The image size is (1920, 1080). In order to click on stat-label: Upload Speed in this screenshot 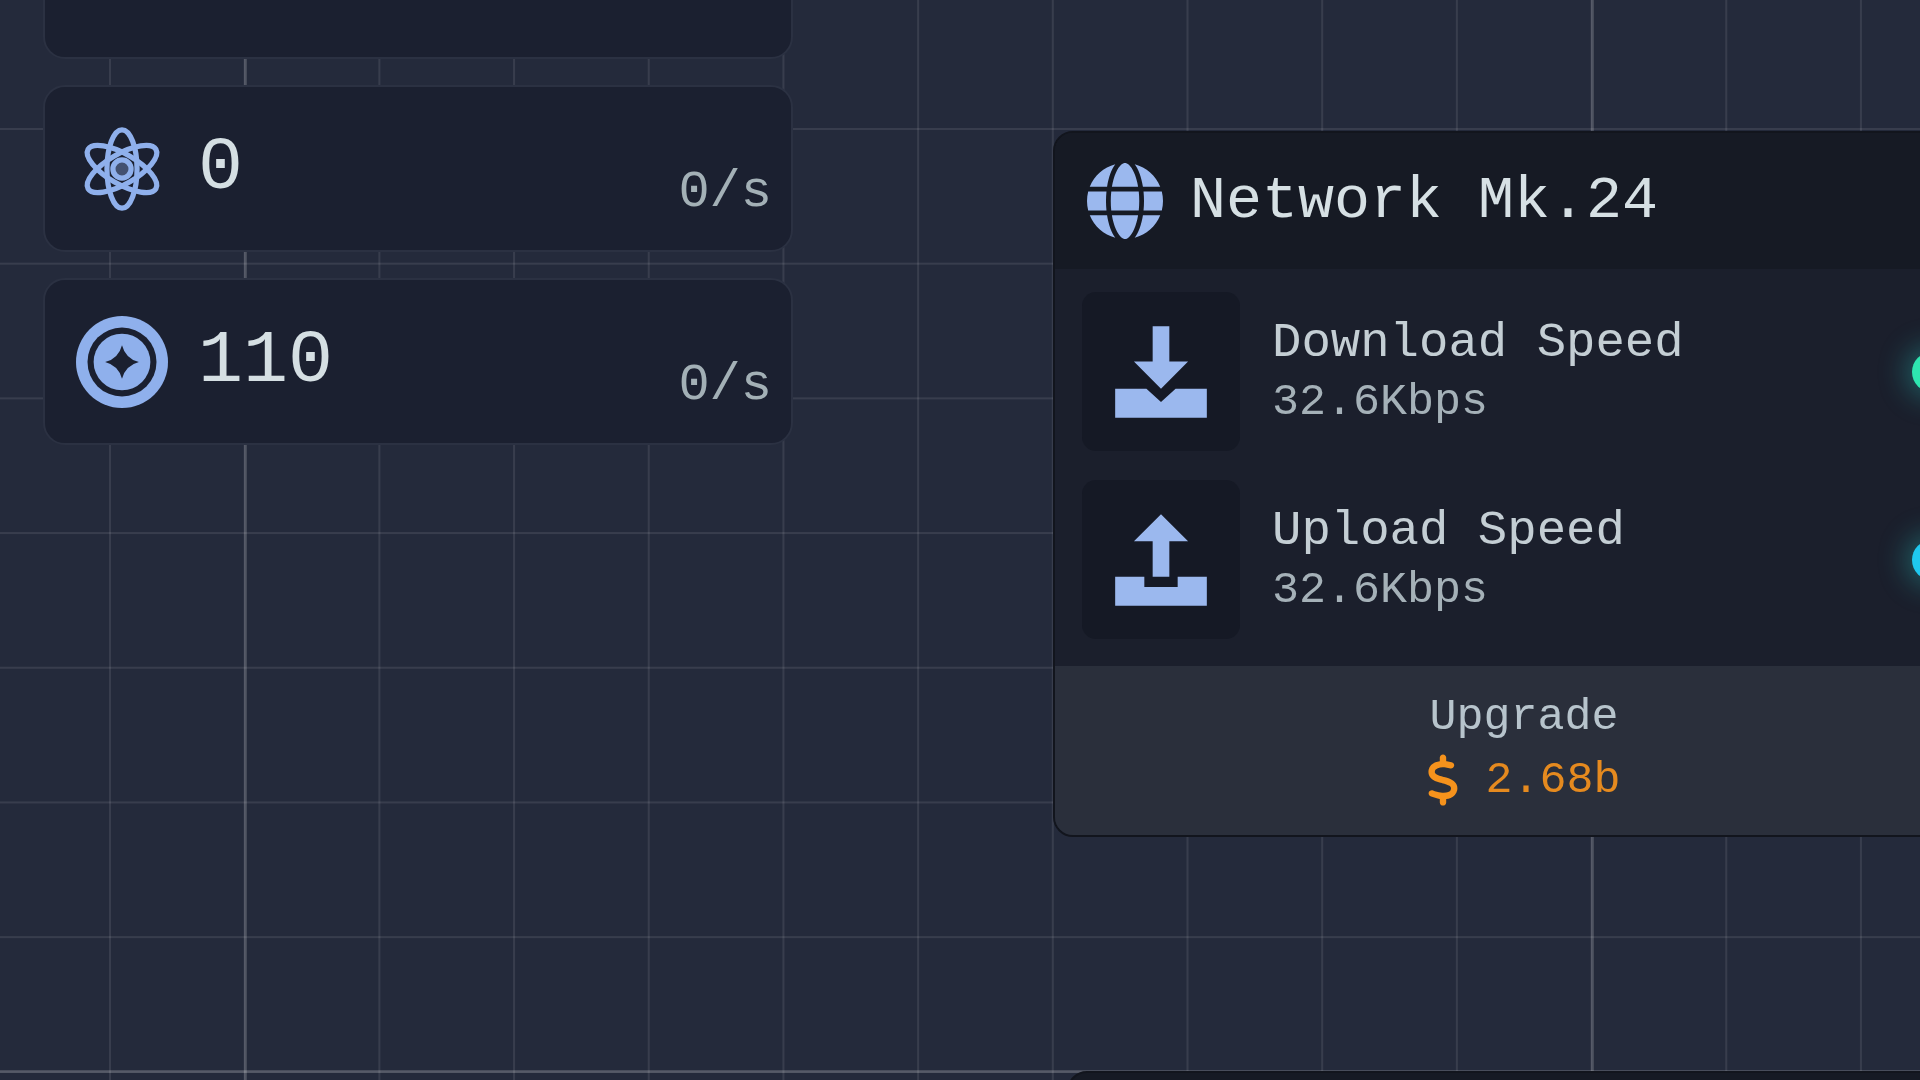, I will do `click(1448, 531)`.